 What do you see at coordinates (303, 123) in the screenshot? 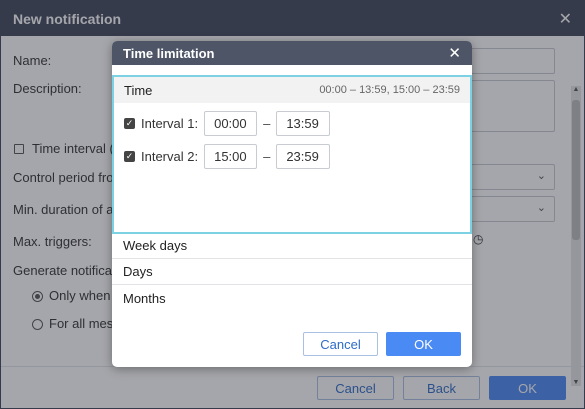
I see `interval-to-input: 13:59` at bounding box center [303, 123].